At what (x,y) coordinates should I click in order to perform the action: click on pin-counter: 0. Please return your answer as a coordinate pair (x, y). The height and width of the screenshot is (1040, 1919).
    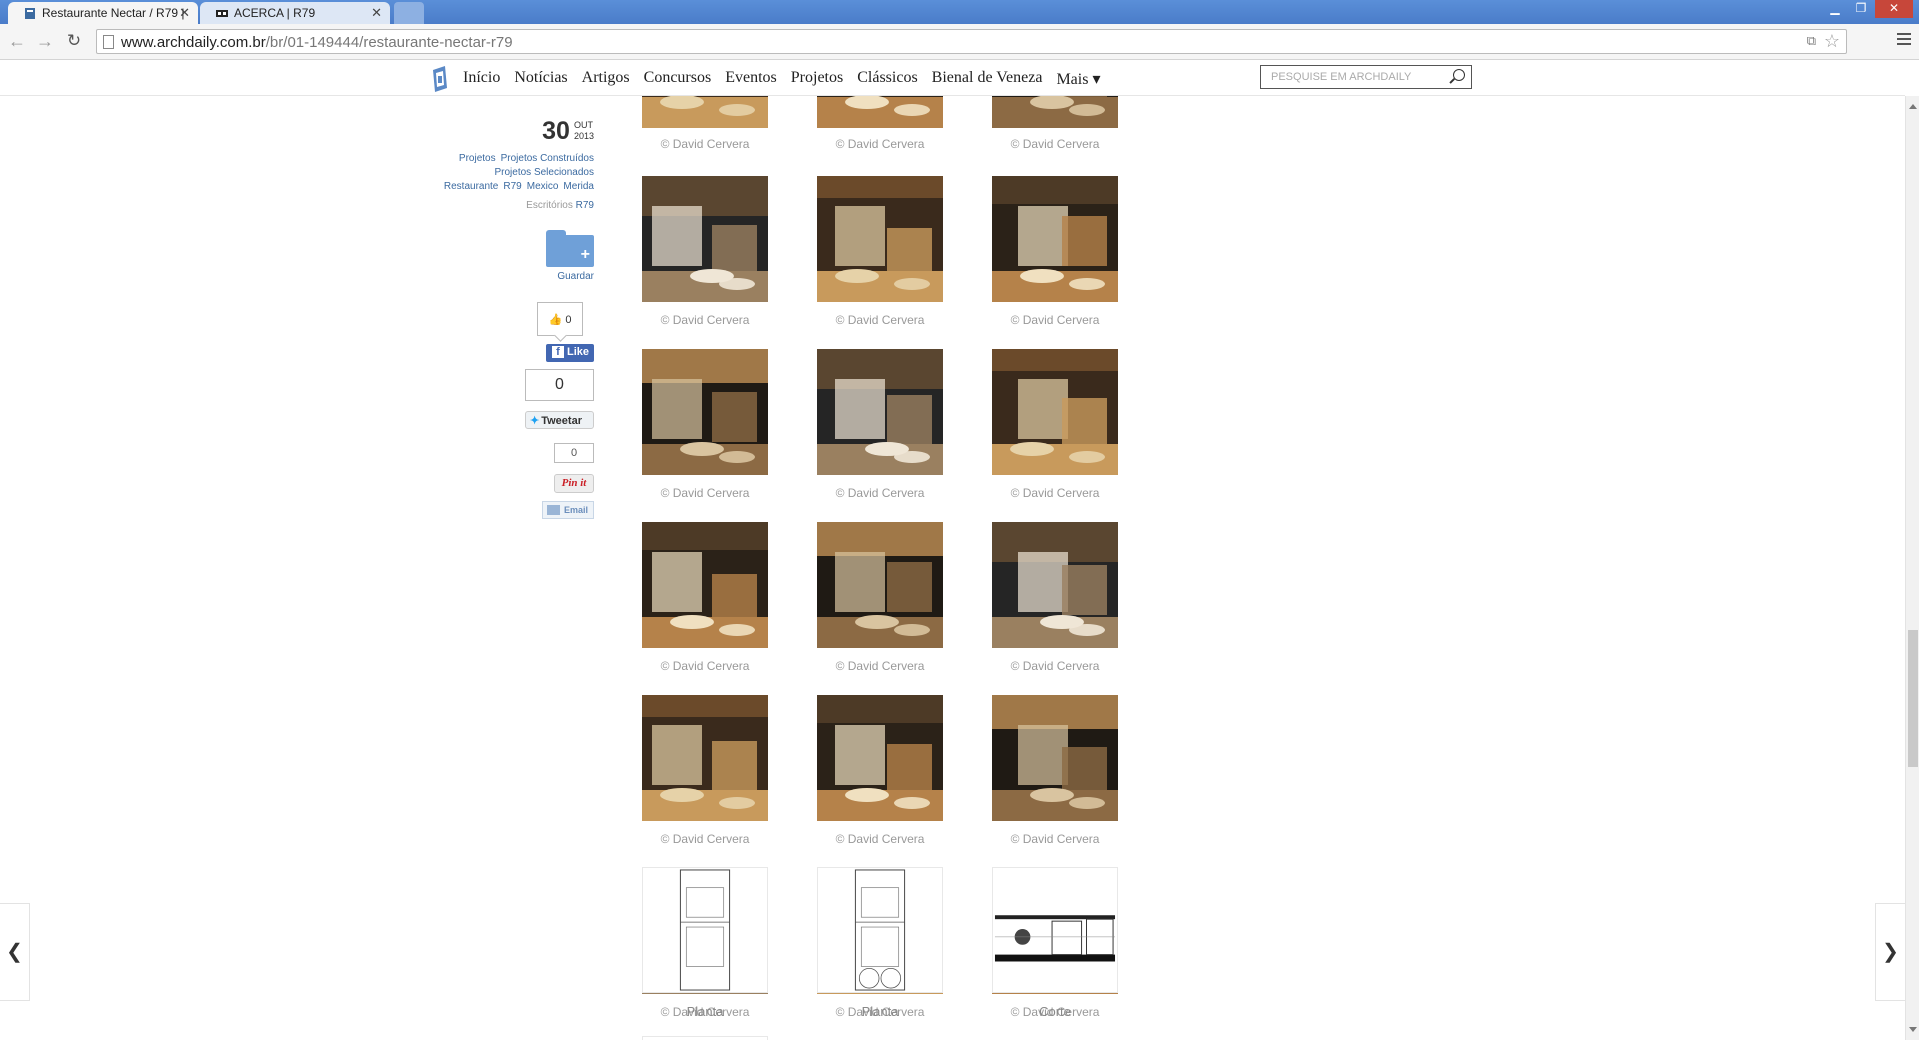
    Looking at the image, I should click on (574, 453).